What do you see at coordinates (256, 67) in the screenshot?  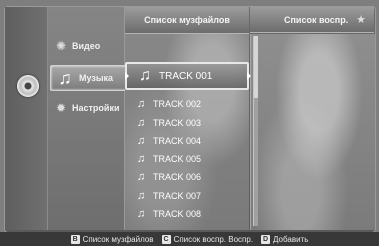 I see `scrollbar-thumb` at bounding box center [256, 67].